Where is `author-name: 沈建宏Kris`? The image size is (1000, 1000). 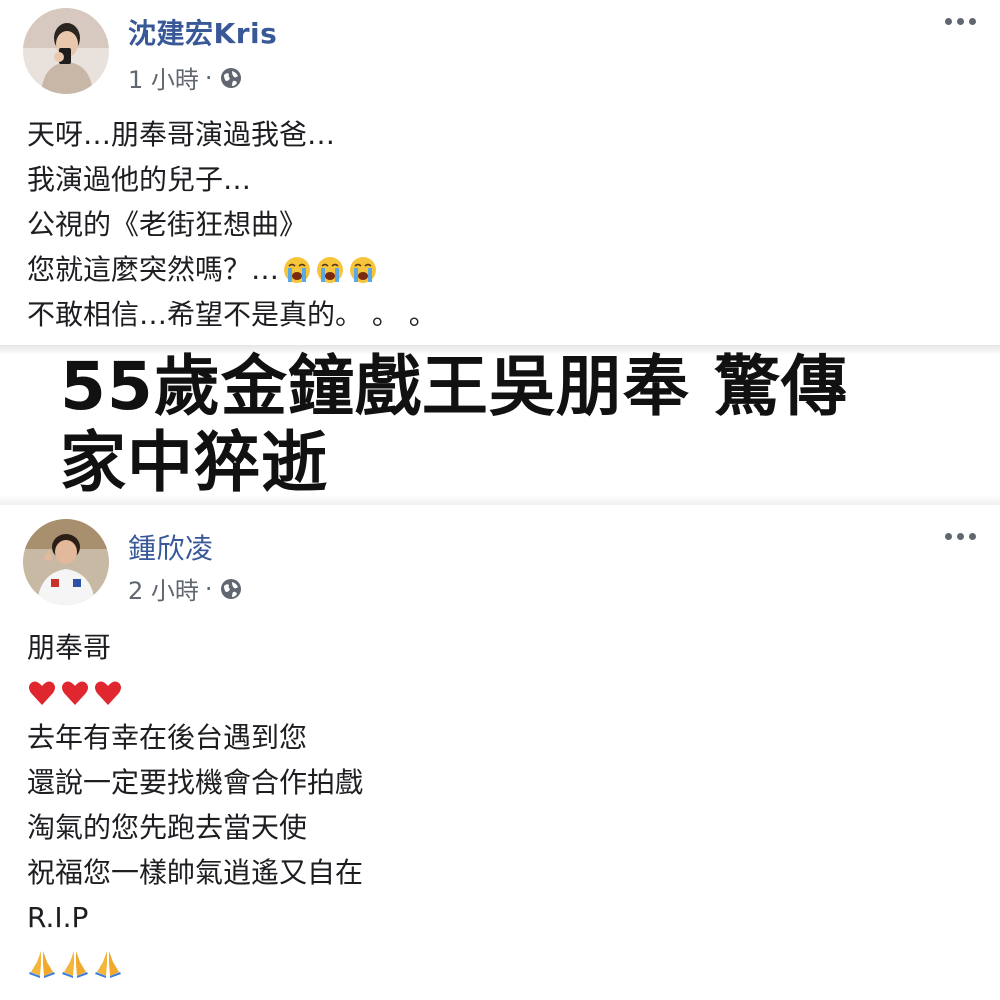 author-name: 沈建宏Kris is located at coordinates (202, 32).